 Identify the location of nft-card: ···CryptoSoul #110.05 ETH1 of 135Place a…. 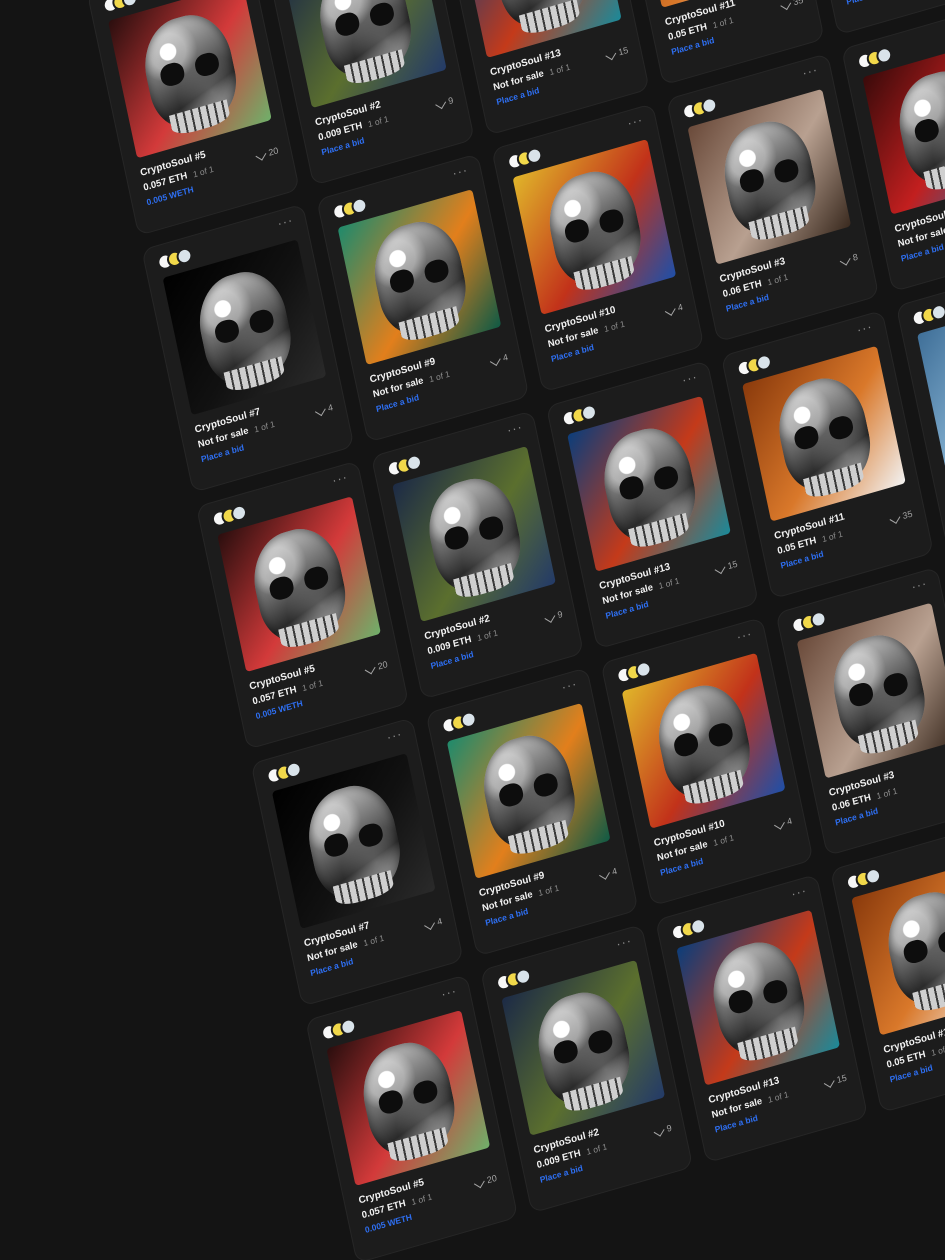
(827, 454).